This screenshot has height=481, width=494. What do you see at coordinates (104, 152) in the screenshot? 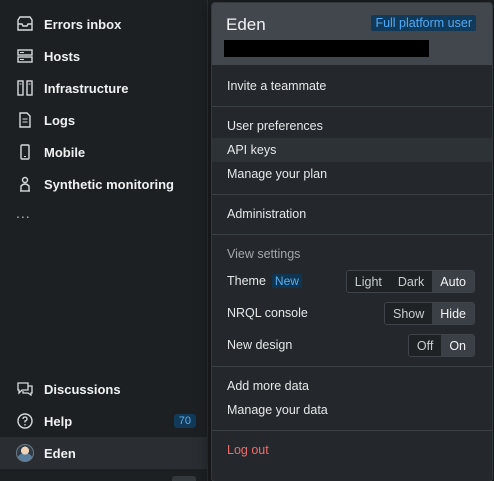
I see `sidebar-item-mobile: Mobile` at bounding box center [104, 152].